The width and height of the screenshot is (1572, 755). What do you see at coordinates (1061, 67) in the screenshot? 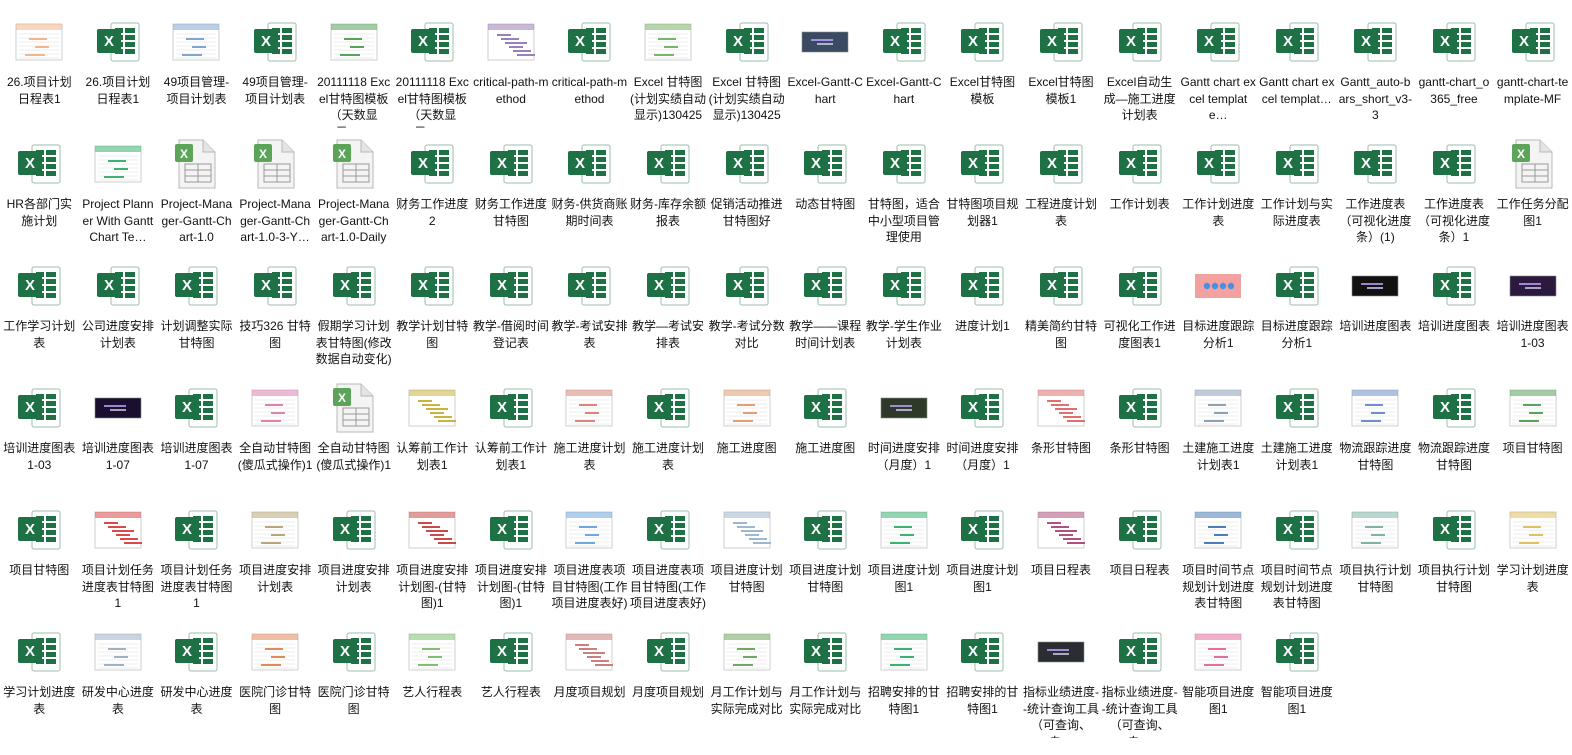
I see `file-item: X Excel甘特图模板1` at bounding box center [1061, 67].